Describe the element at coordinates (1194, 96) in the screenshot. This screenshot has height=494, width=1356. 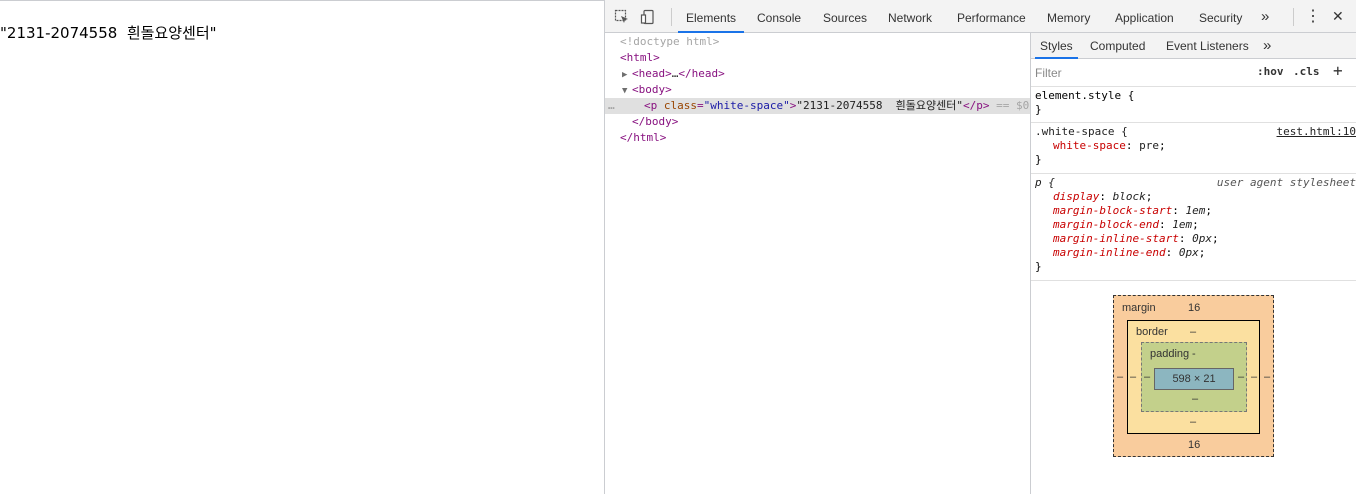
I see `element-style-selector: element.style {` at that location.